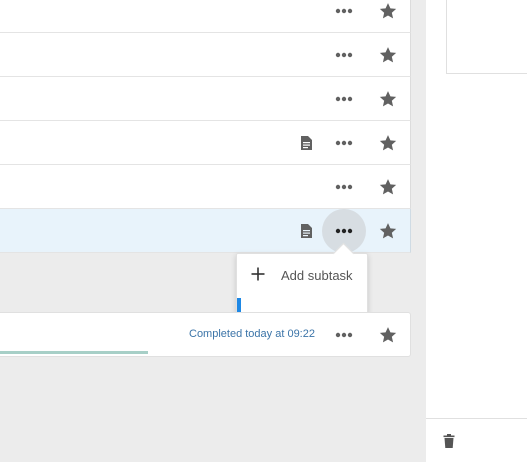  I want to click on completed-task-row: Completed today at 09:22, so click(205, 334).